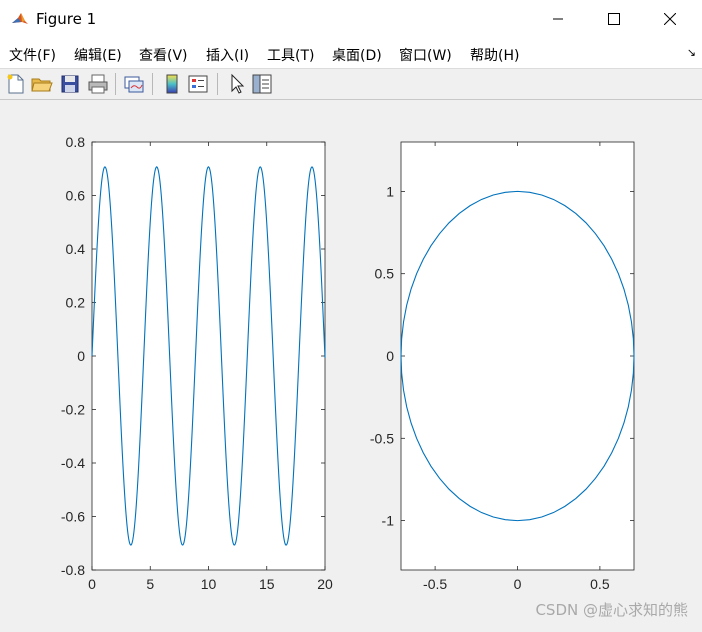  I want to click on x-tick-label: 15, so click(267, 584).